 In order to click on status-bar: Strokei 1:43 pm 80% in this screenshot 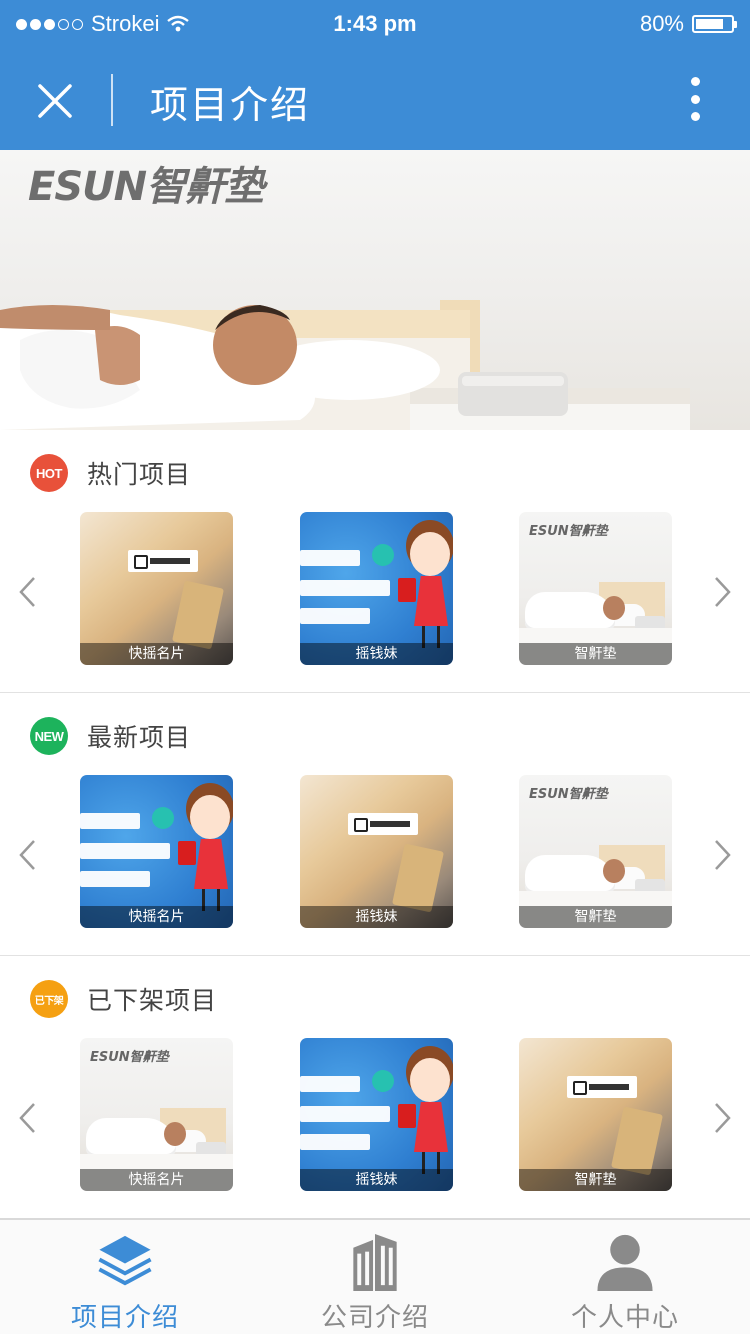, I will do `click(375, 24)`.